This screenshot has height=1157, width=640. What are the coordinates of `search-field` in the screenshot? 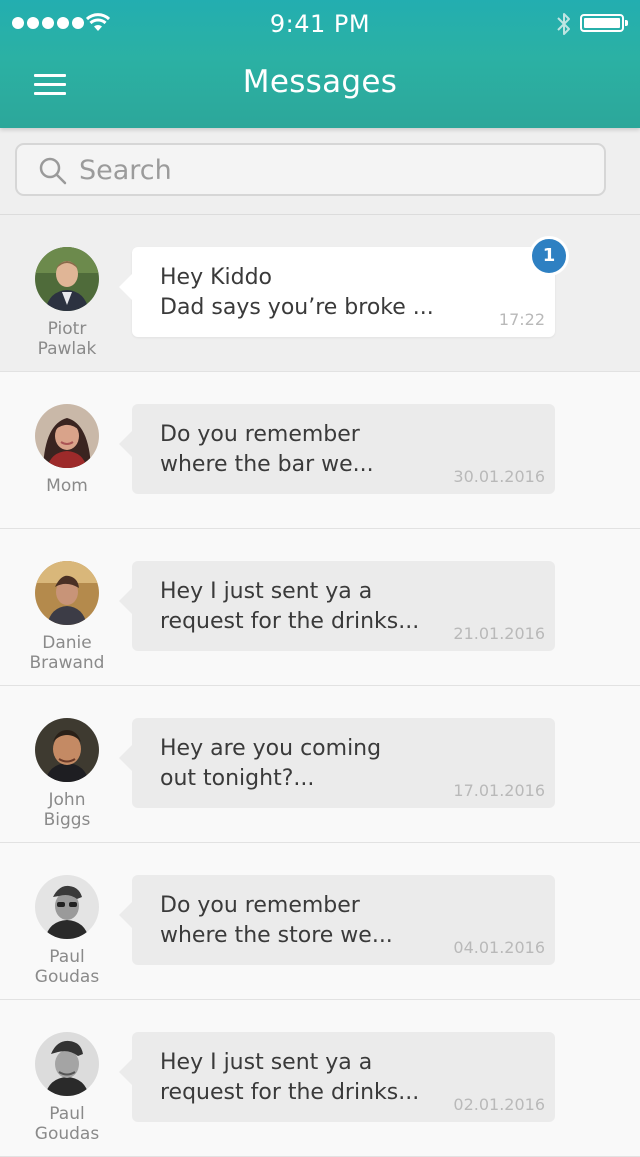 It's located at (310, 169).